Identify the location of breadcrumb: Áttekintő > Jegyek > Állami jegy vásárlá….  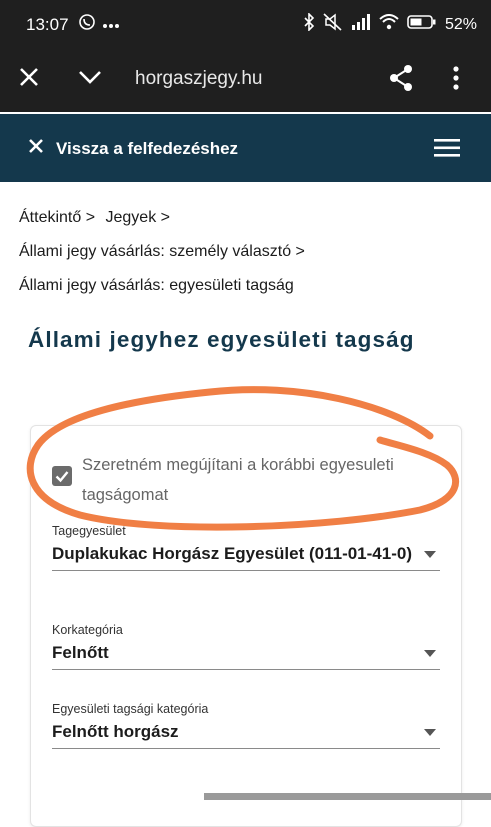
(162, 259).